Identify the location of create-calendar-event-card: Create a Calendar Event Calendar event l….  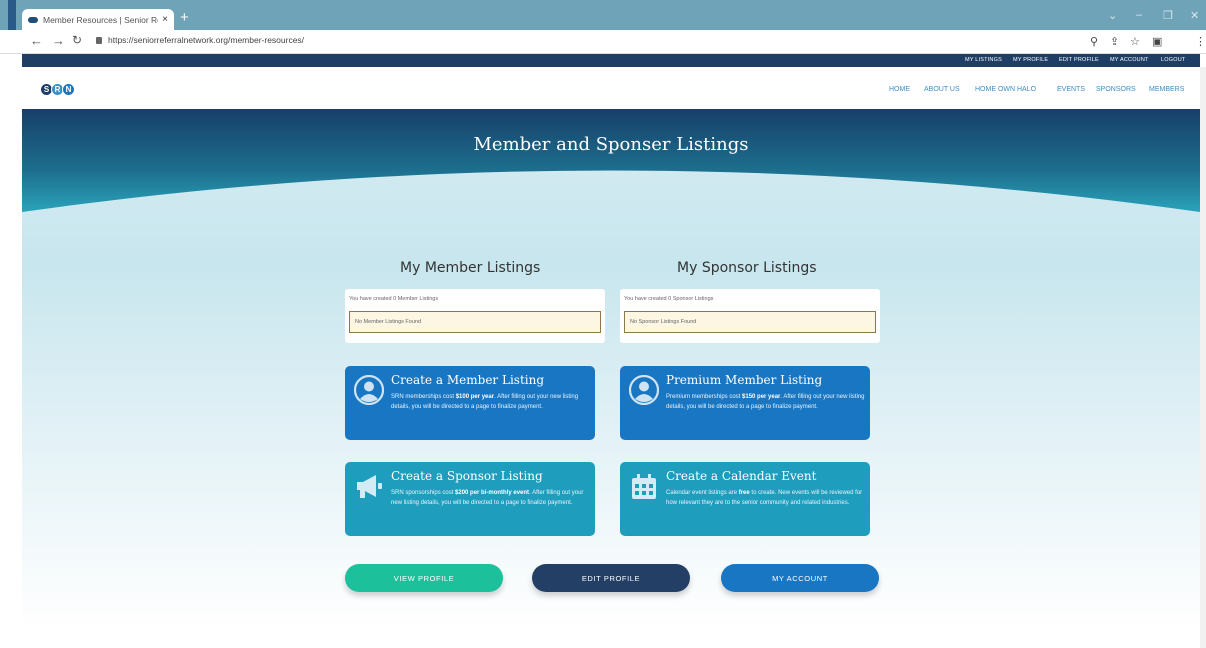
(745, 499).